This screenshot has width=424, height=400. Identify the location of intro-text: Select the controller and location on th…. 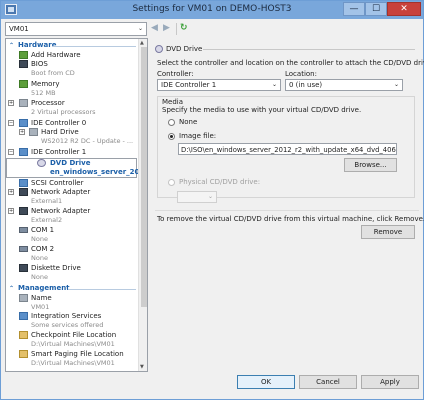
(290, 63).